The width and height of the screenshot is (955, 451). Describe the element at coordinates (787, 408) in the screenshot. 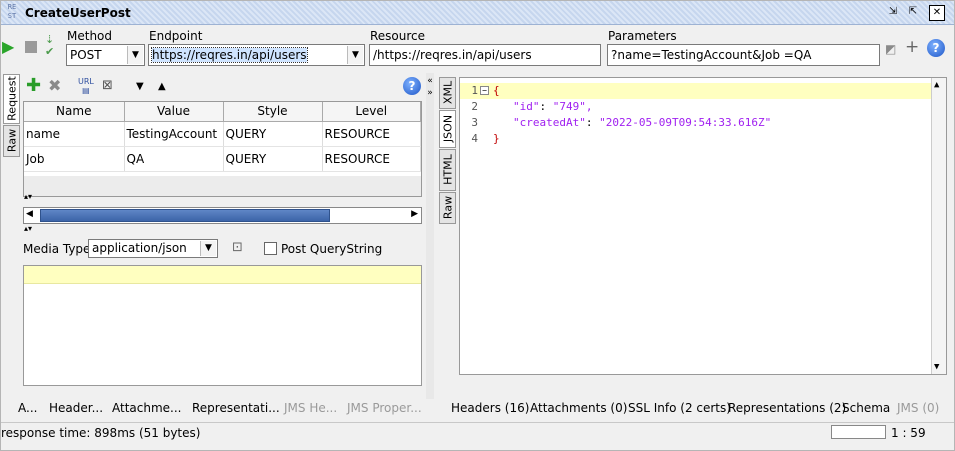

I see `tab-response-representations: Representations (2)` at that location.